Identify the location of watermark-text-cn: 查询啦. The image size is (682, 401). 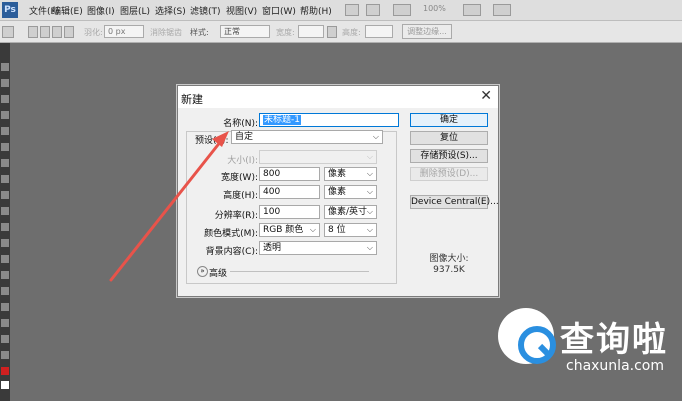
(614, 340).